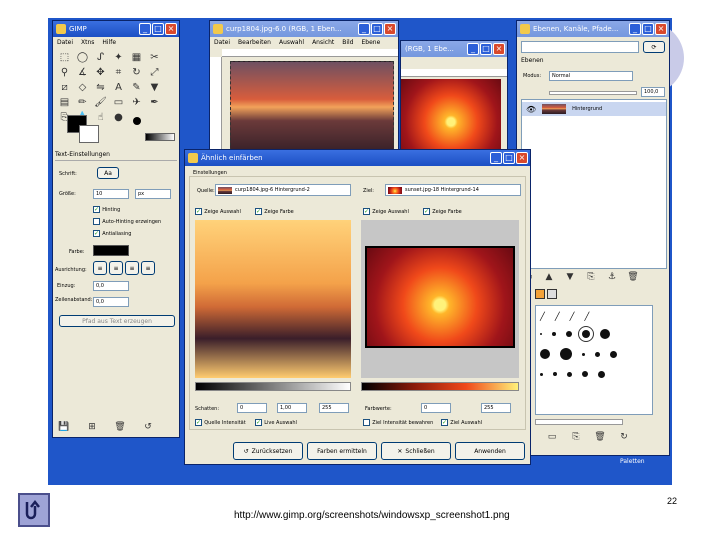 This screenshot has height=540, width=720. Describe the element at coordinates (111, 194) in the screenshot. I see `size-input: 10` at that location.